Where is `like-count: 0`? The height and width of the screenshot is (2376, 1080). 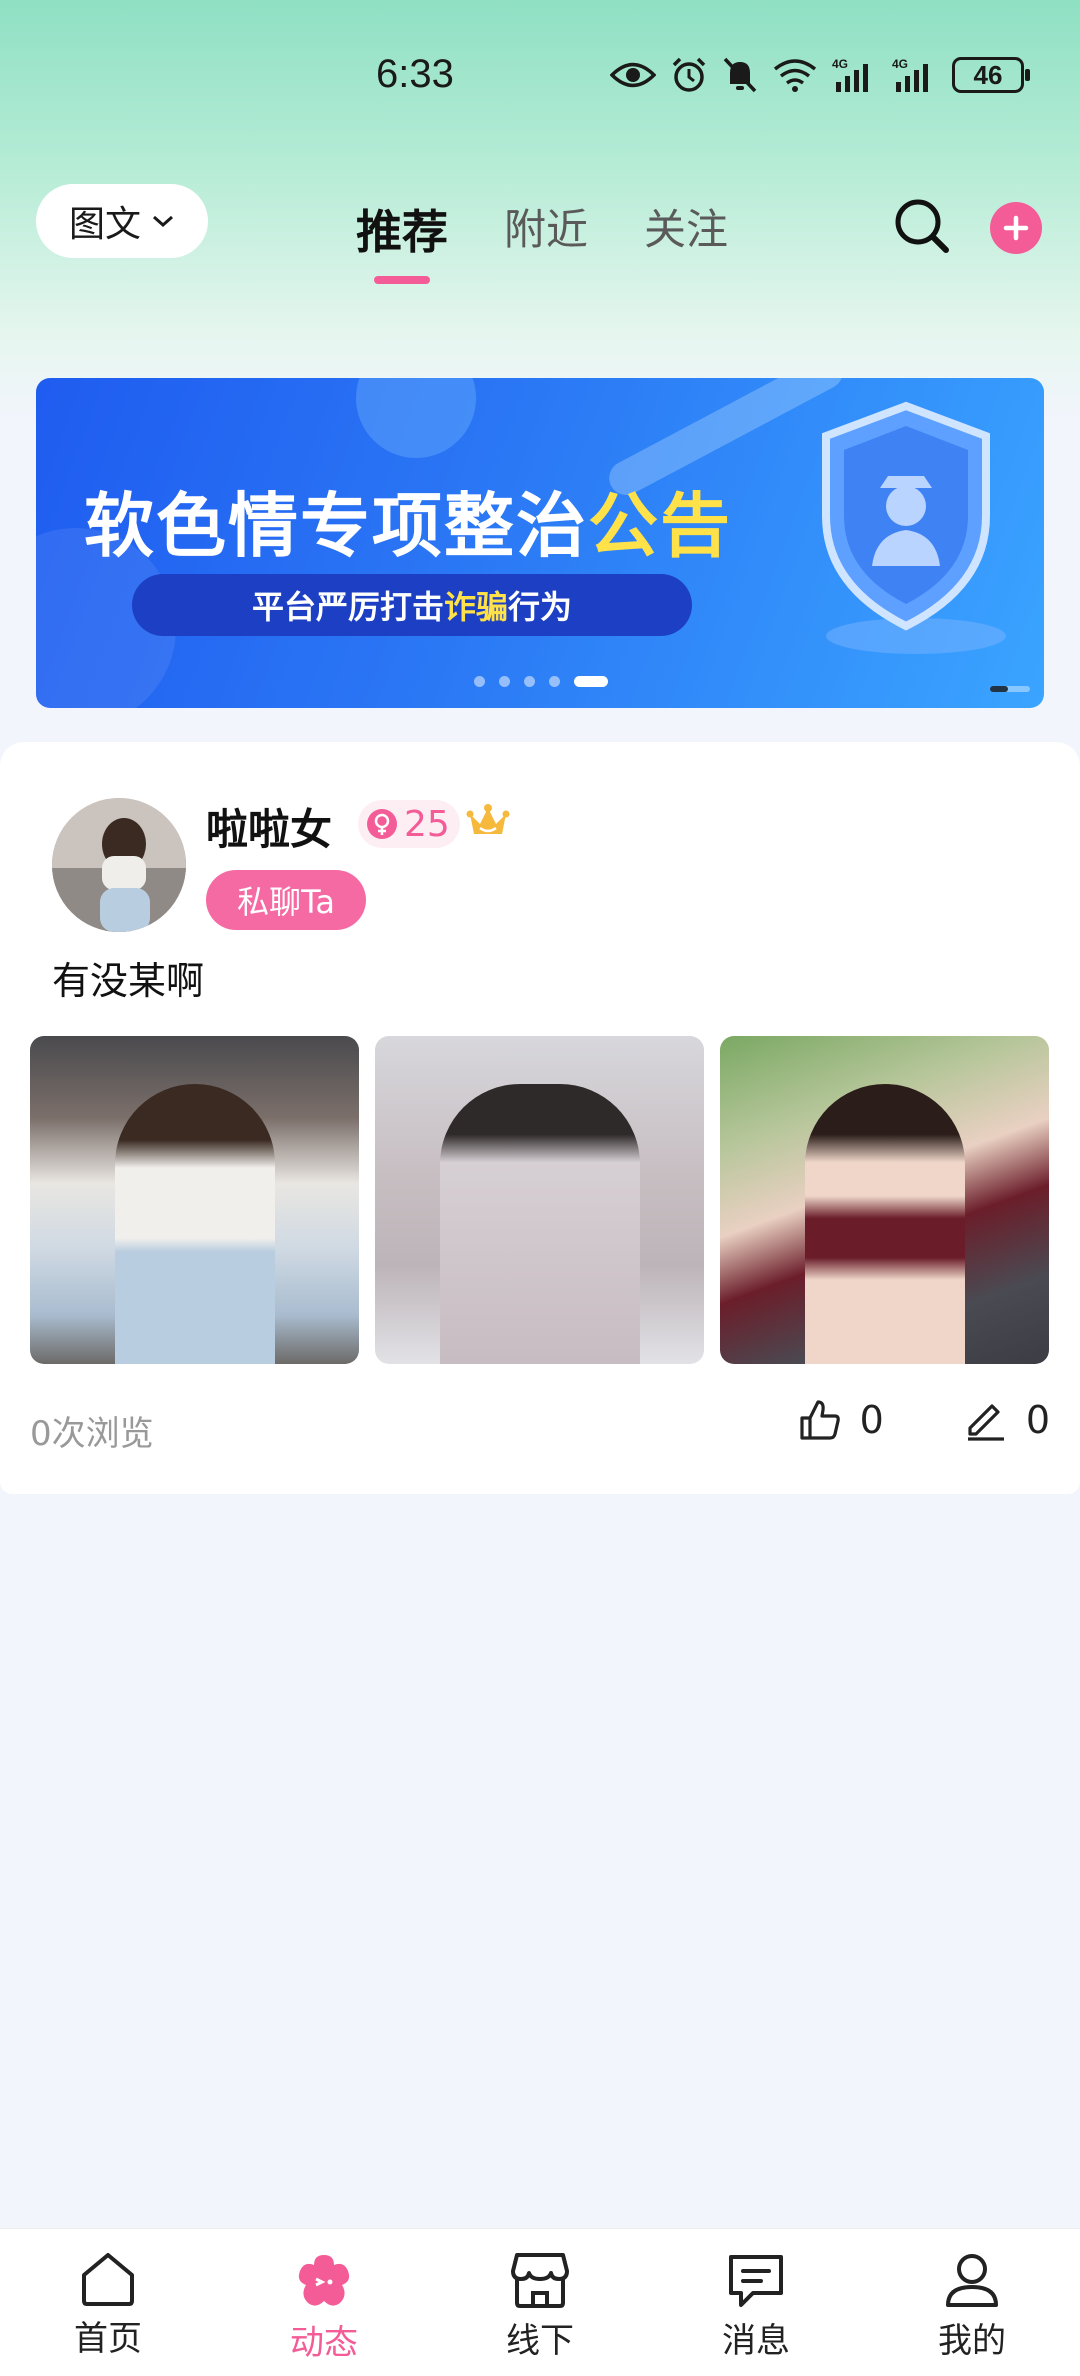
like-count: 0 is located at coordinates (871, 1420).